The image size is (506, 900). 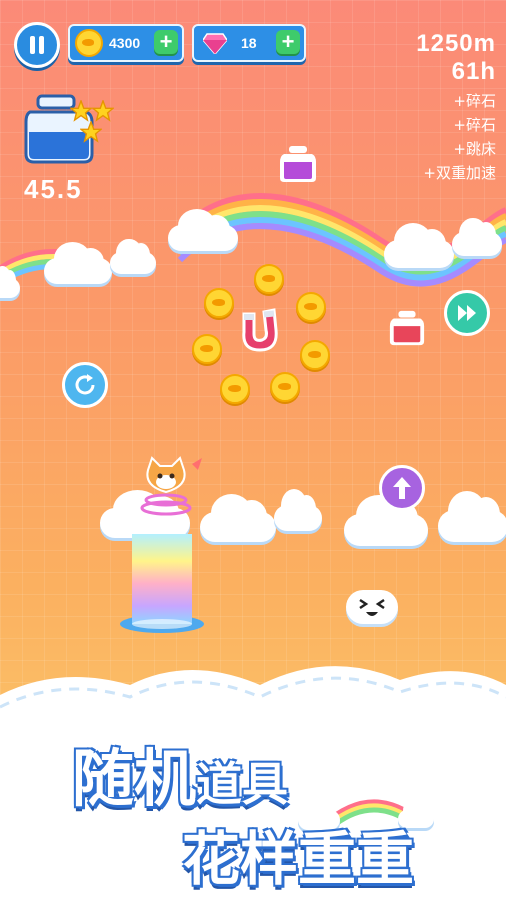 I want to click on coin-counter: 4300 +, so click(x=126, y=43).